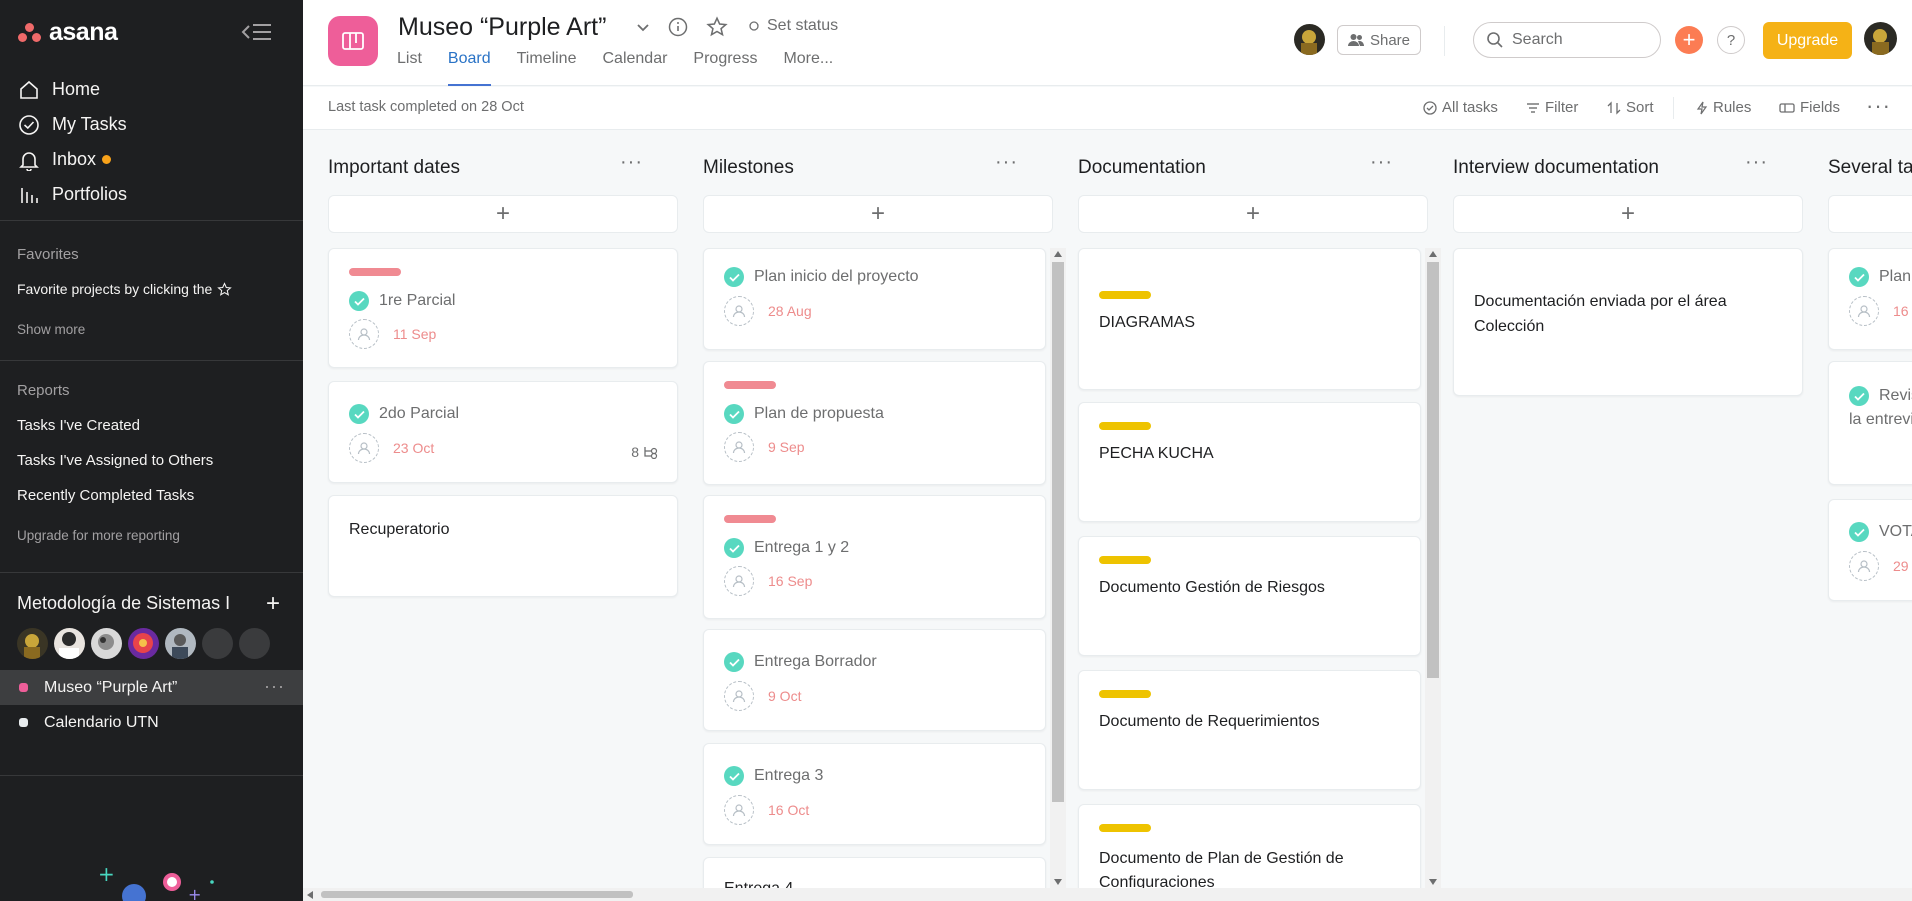 This screenshot has height=901, width=1912. Describe the element at coordinates (48, 254) in the screenshot. I see `favorites-heading: Favorites` at that location.